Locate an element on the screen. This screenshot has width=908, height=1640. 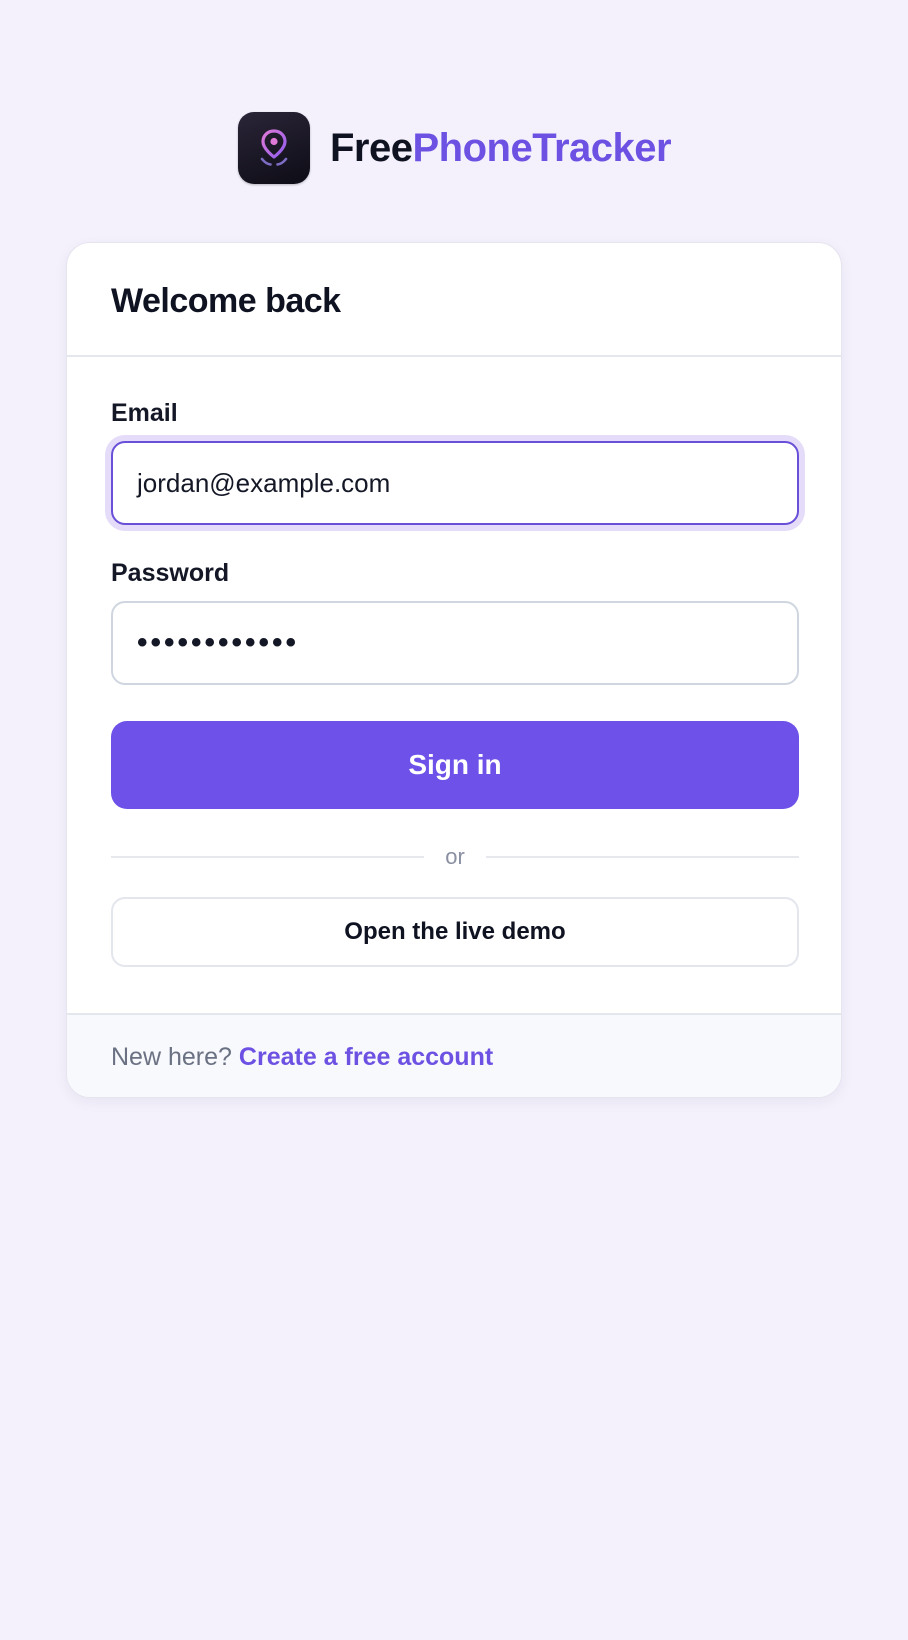
app-logo is located at coordinates (274, 148).